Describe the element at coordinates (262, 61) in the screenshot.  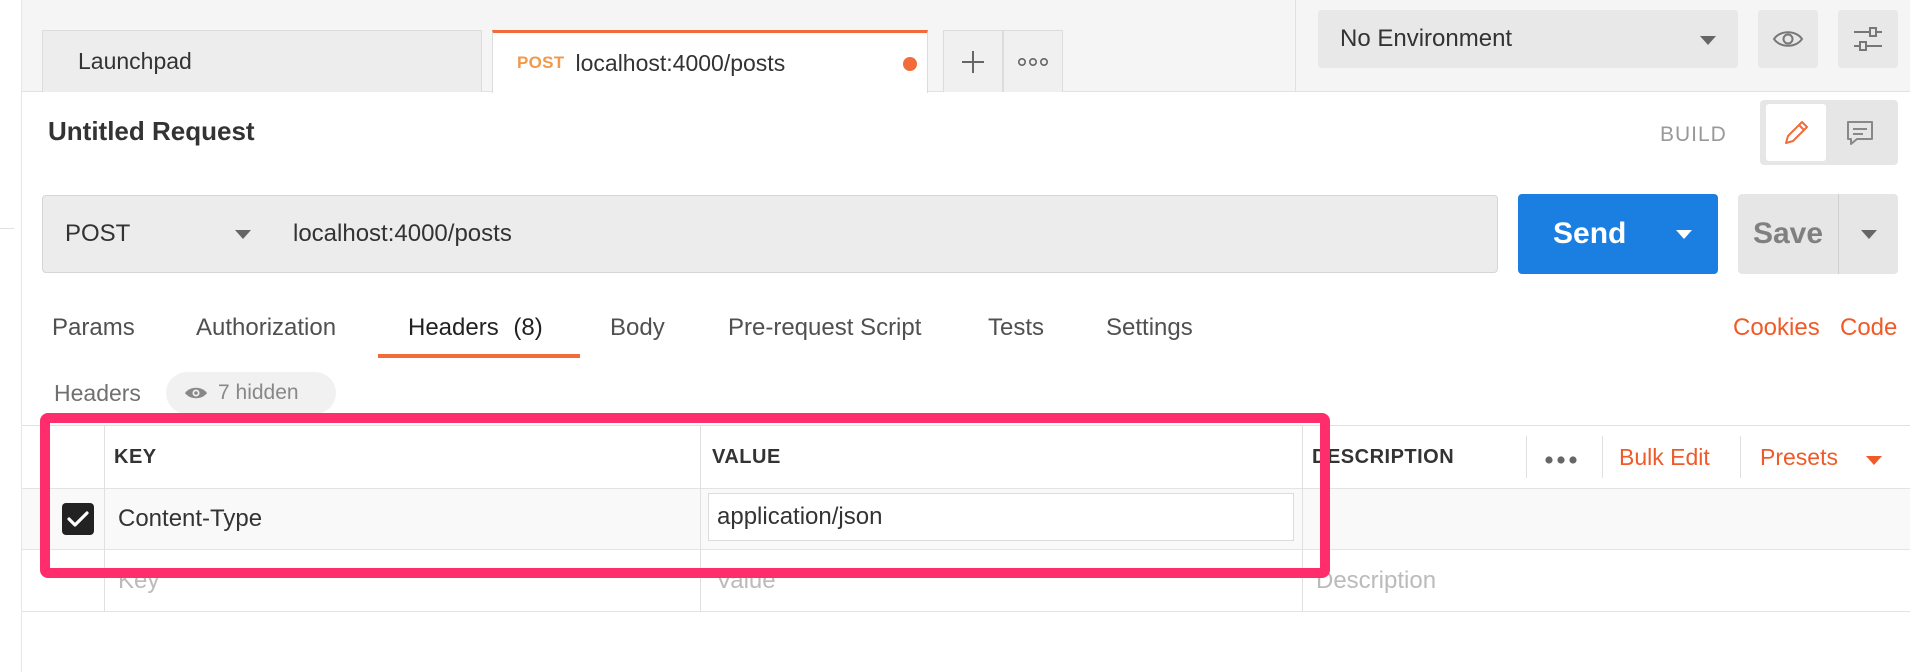
I see `tab-launchpad: Launchpad` at that location.